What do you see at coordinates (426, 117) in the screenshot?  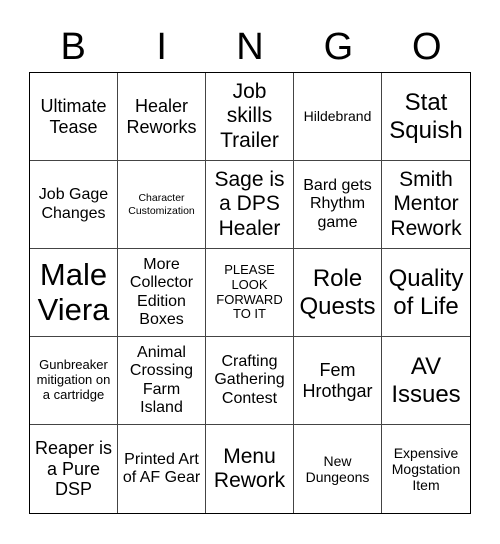 I see `bingo-cell-r1c5: Stat Squish` at bounding box center [426, 117].